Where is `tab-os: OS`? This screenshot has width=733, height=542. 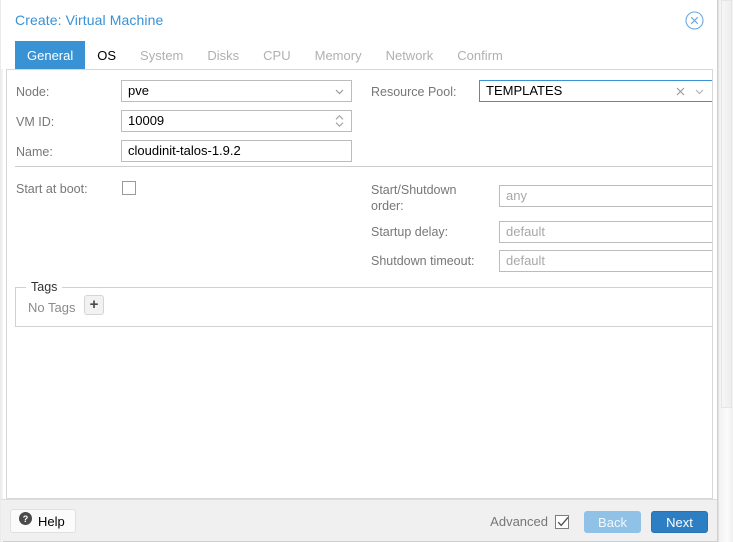
tab-os: OS is located at coordinates (106, 55).